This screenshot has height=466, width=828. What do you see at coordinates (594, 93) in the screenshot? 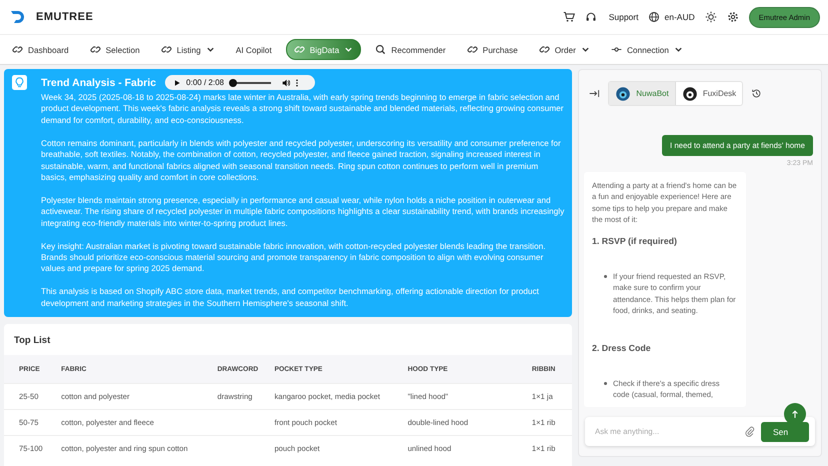
I see `collapse-panel-icon` at bounding box center [594, 93].